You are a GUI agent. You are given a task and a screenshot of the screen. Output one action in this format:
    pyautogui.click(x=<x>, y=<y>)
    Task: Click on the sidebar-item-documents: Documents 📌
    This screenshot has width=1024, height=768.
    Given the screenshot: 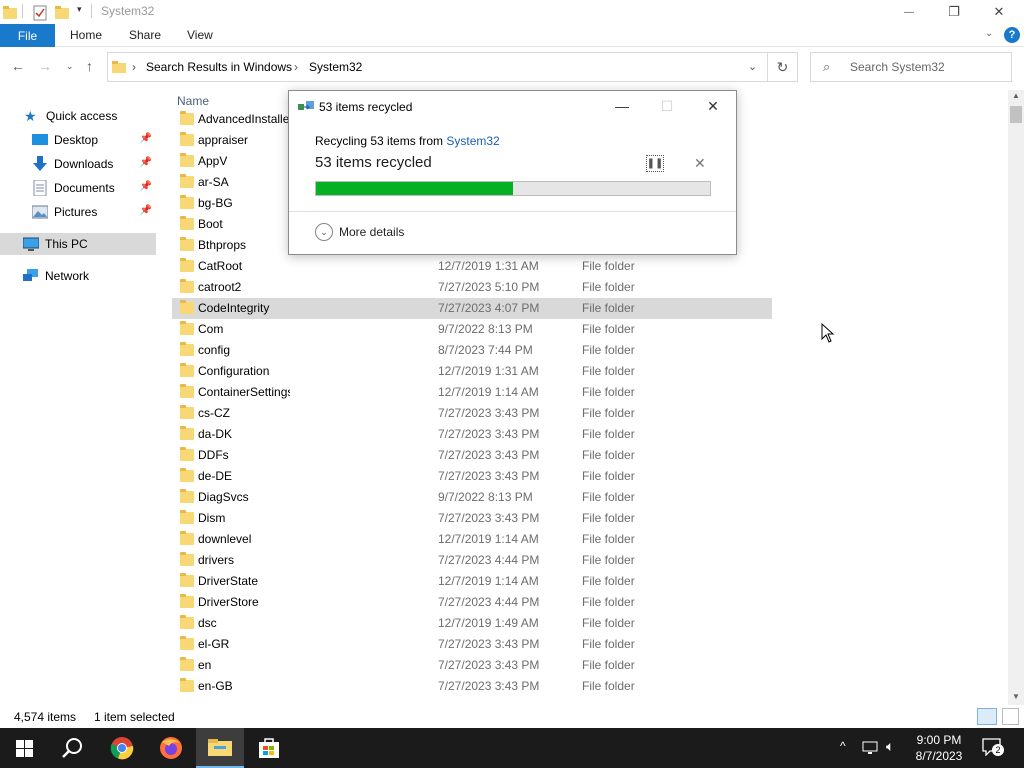 What is the action you would take?
    pyautogui.click(x=94, y=188)
    